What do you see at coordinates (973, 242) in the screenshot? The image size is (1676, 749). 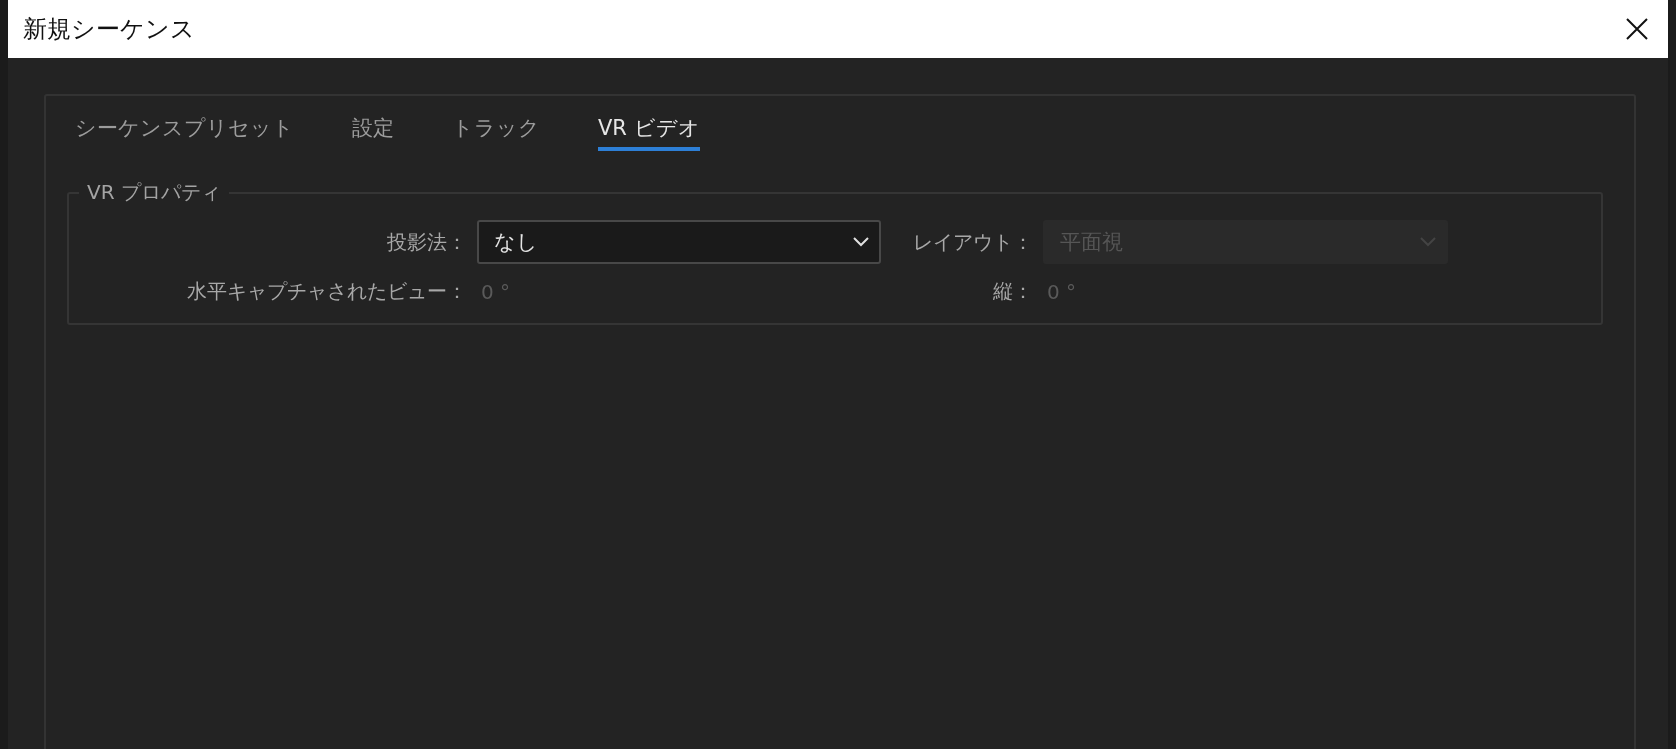 I see `field-label: レイアウト：` at bounding box center [973, 242].